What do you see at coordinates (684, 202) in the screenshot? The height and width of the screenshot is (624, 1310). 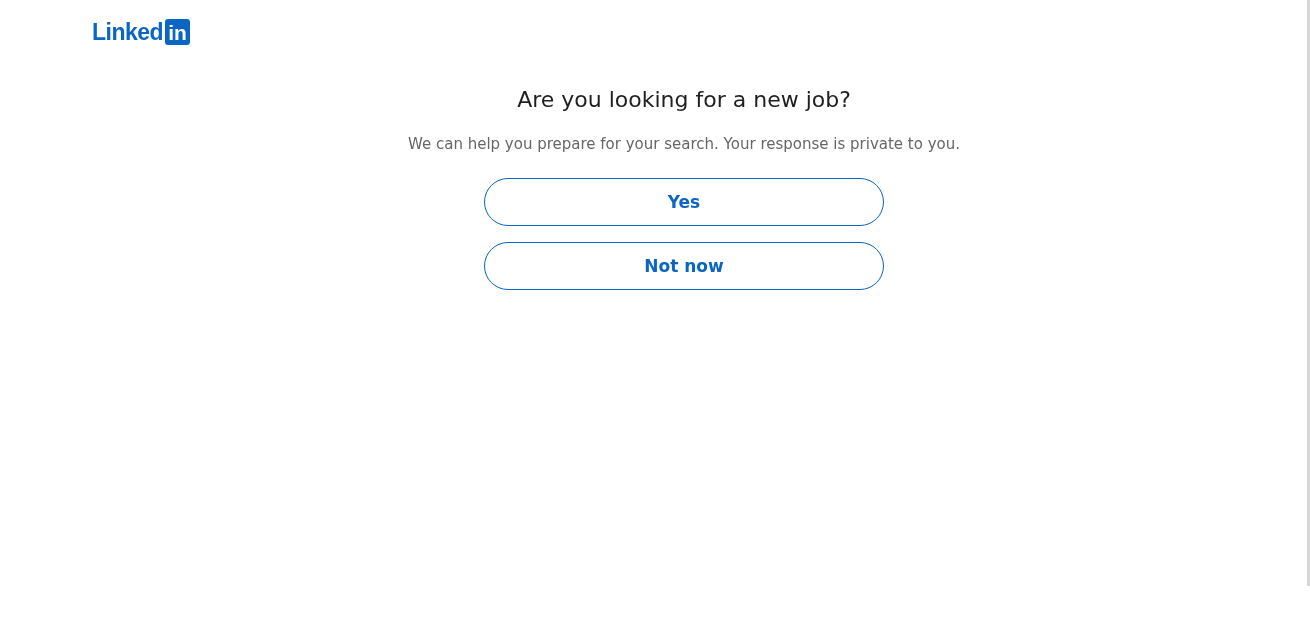 I see `answer-button: Yes` at bounding box center [684, 202].